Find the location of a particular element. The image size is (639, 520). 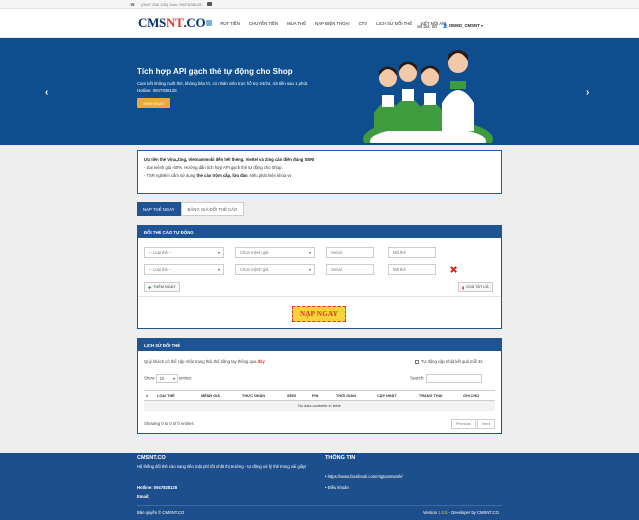

auto-update-checkbox: Tự động cập nhật kết quả mỗi 3s is located at coordinates (448, 361).